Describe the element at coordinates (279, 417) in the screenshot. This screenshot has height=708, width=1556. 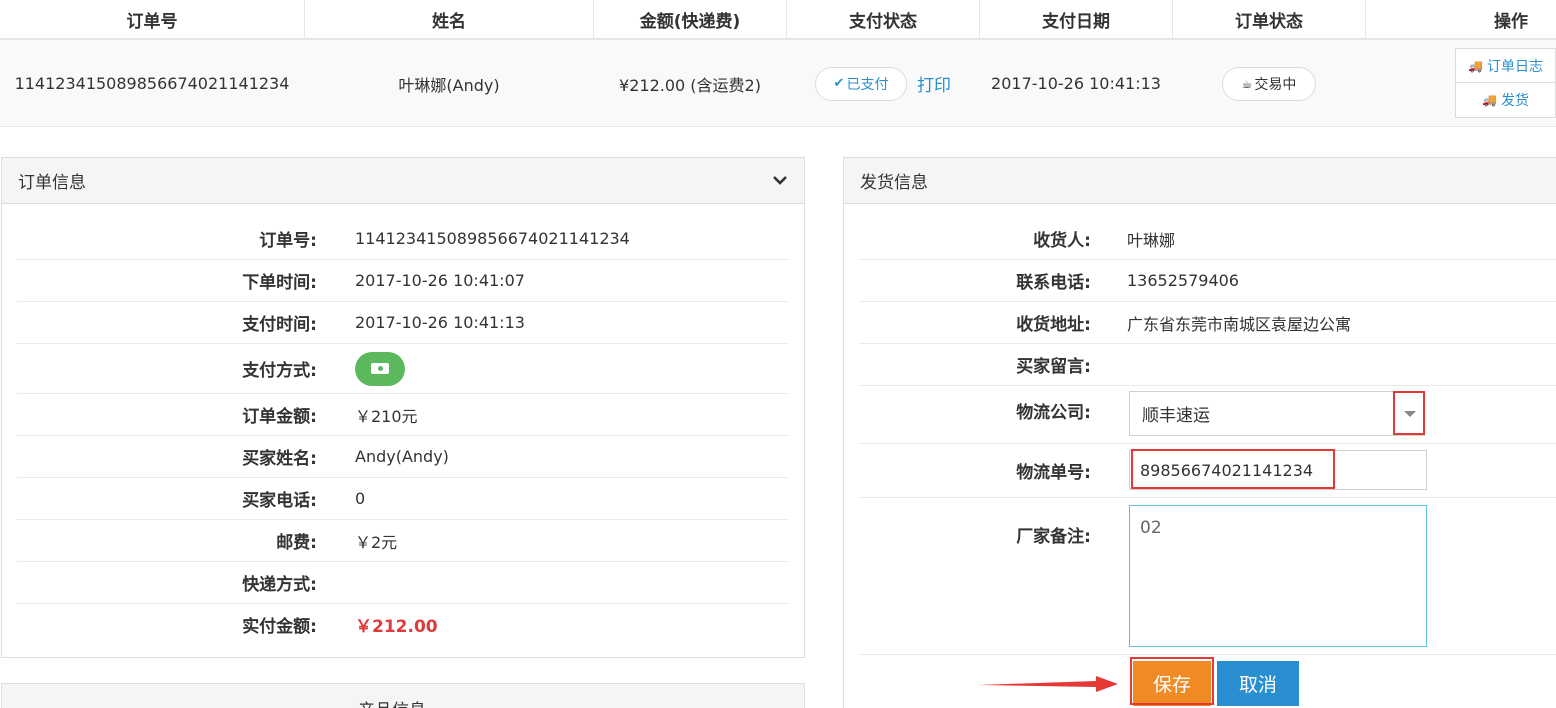
I see `label-order-amount: 订单金额:` at that location.